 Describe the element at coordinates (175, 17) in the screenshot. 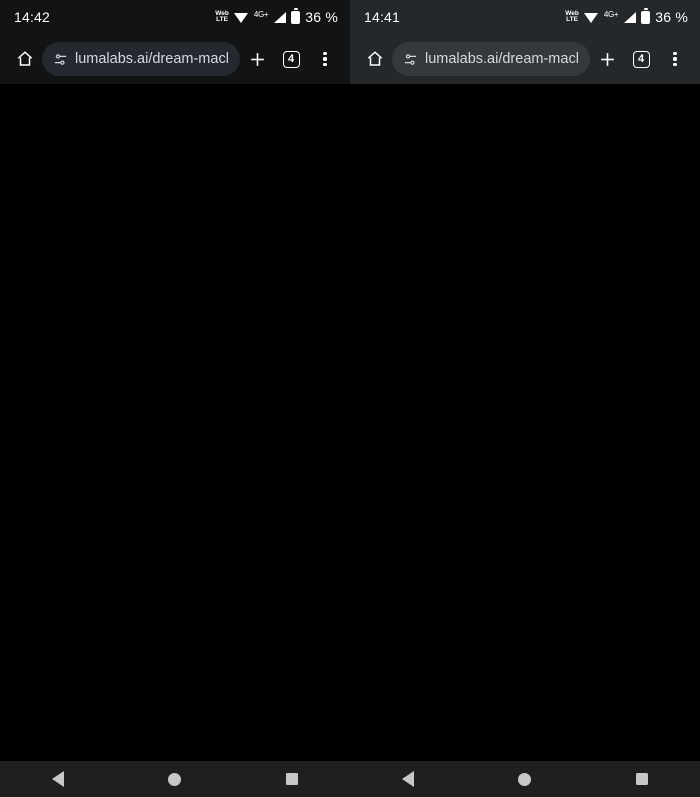

I see `status-bar: 14:42 Web LTE 4G+ 36 %` at that location.